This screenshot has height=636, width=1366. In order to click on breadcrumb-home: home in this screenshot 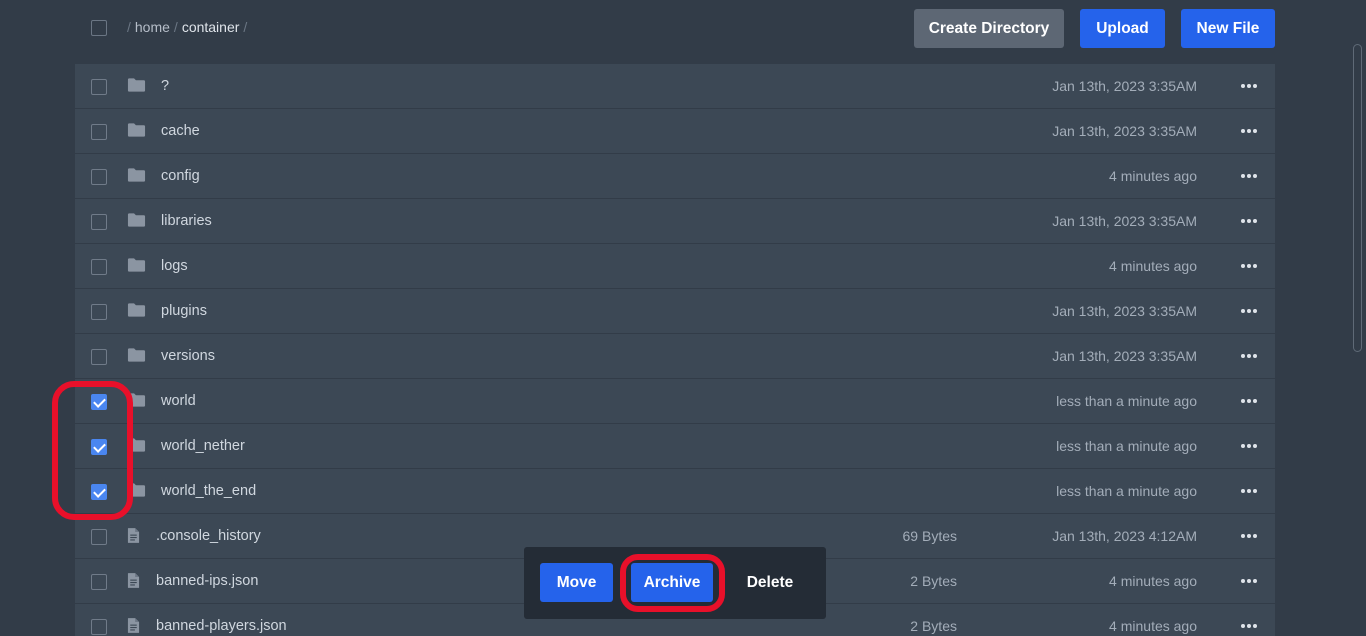, I will do `click(152, 27)`.